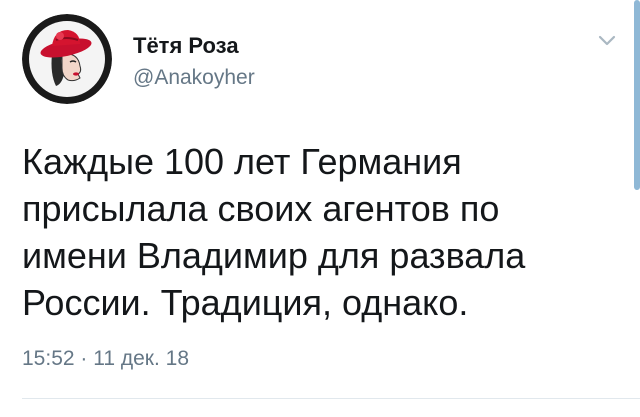 The image size is (640, 417). What do you see at coordinates (607, 40) in the screenshot?
I see `chevron-down-icon` at bounding box center [607, 40].